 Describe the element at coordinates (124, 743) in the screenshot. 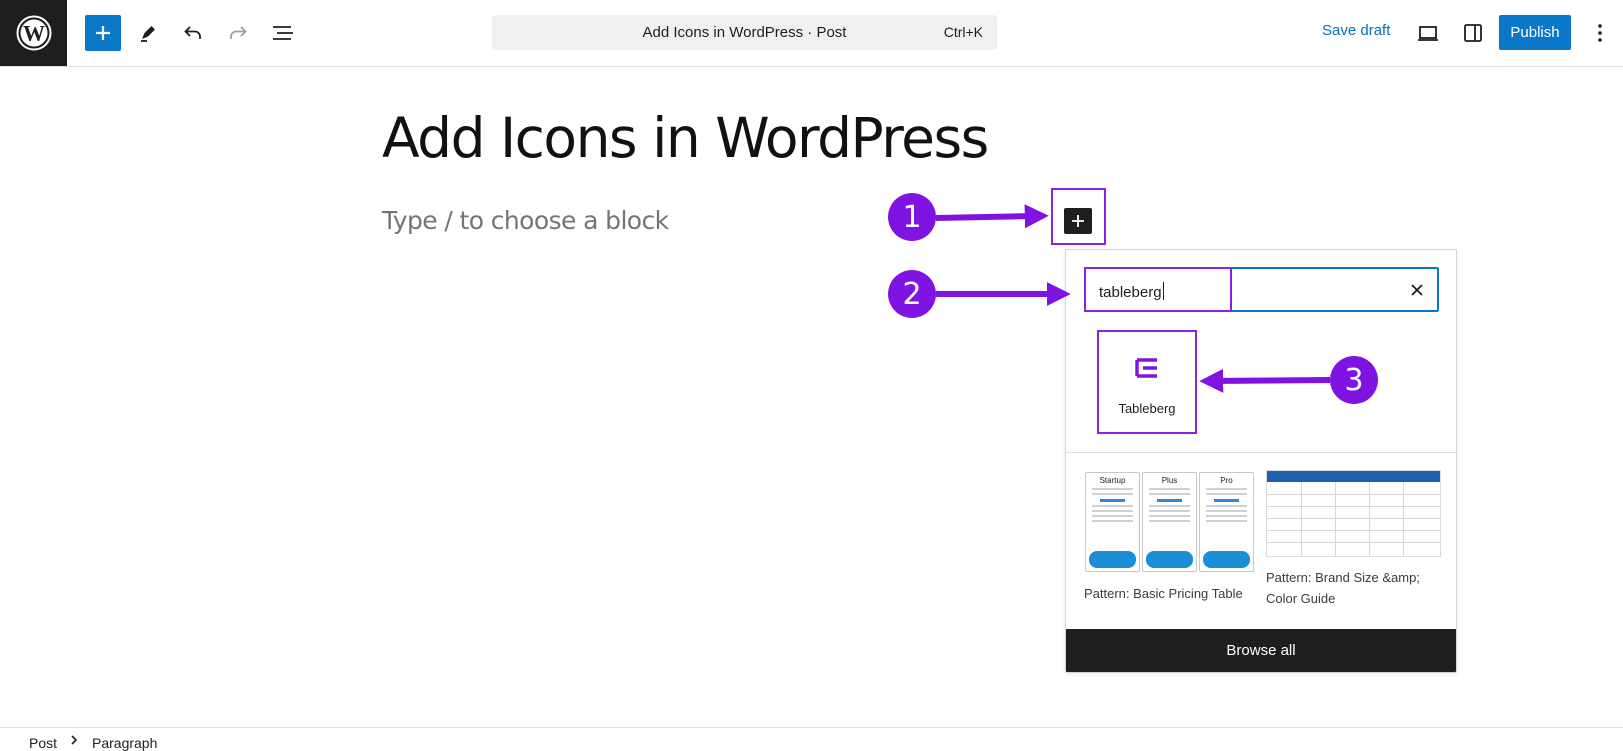

I see `breadcrumb-item-paragraph: Paragraph` at that location.